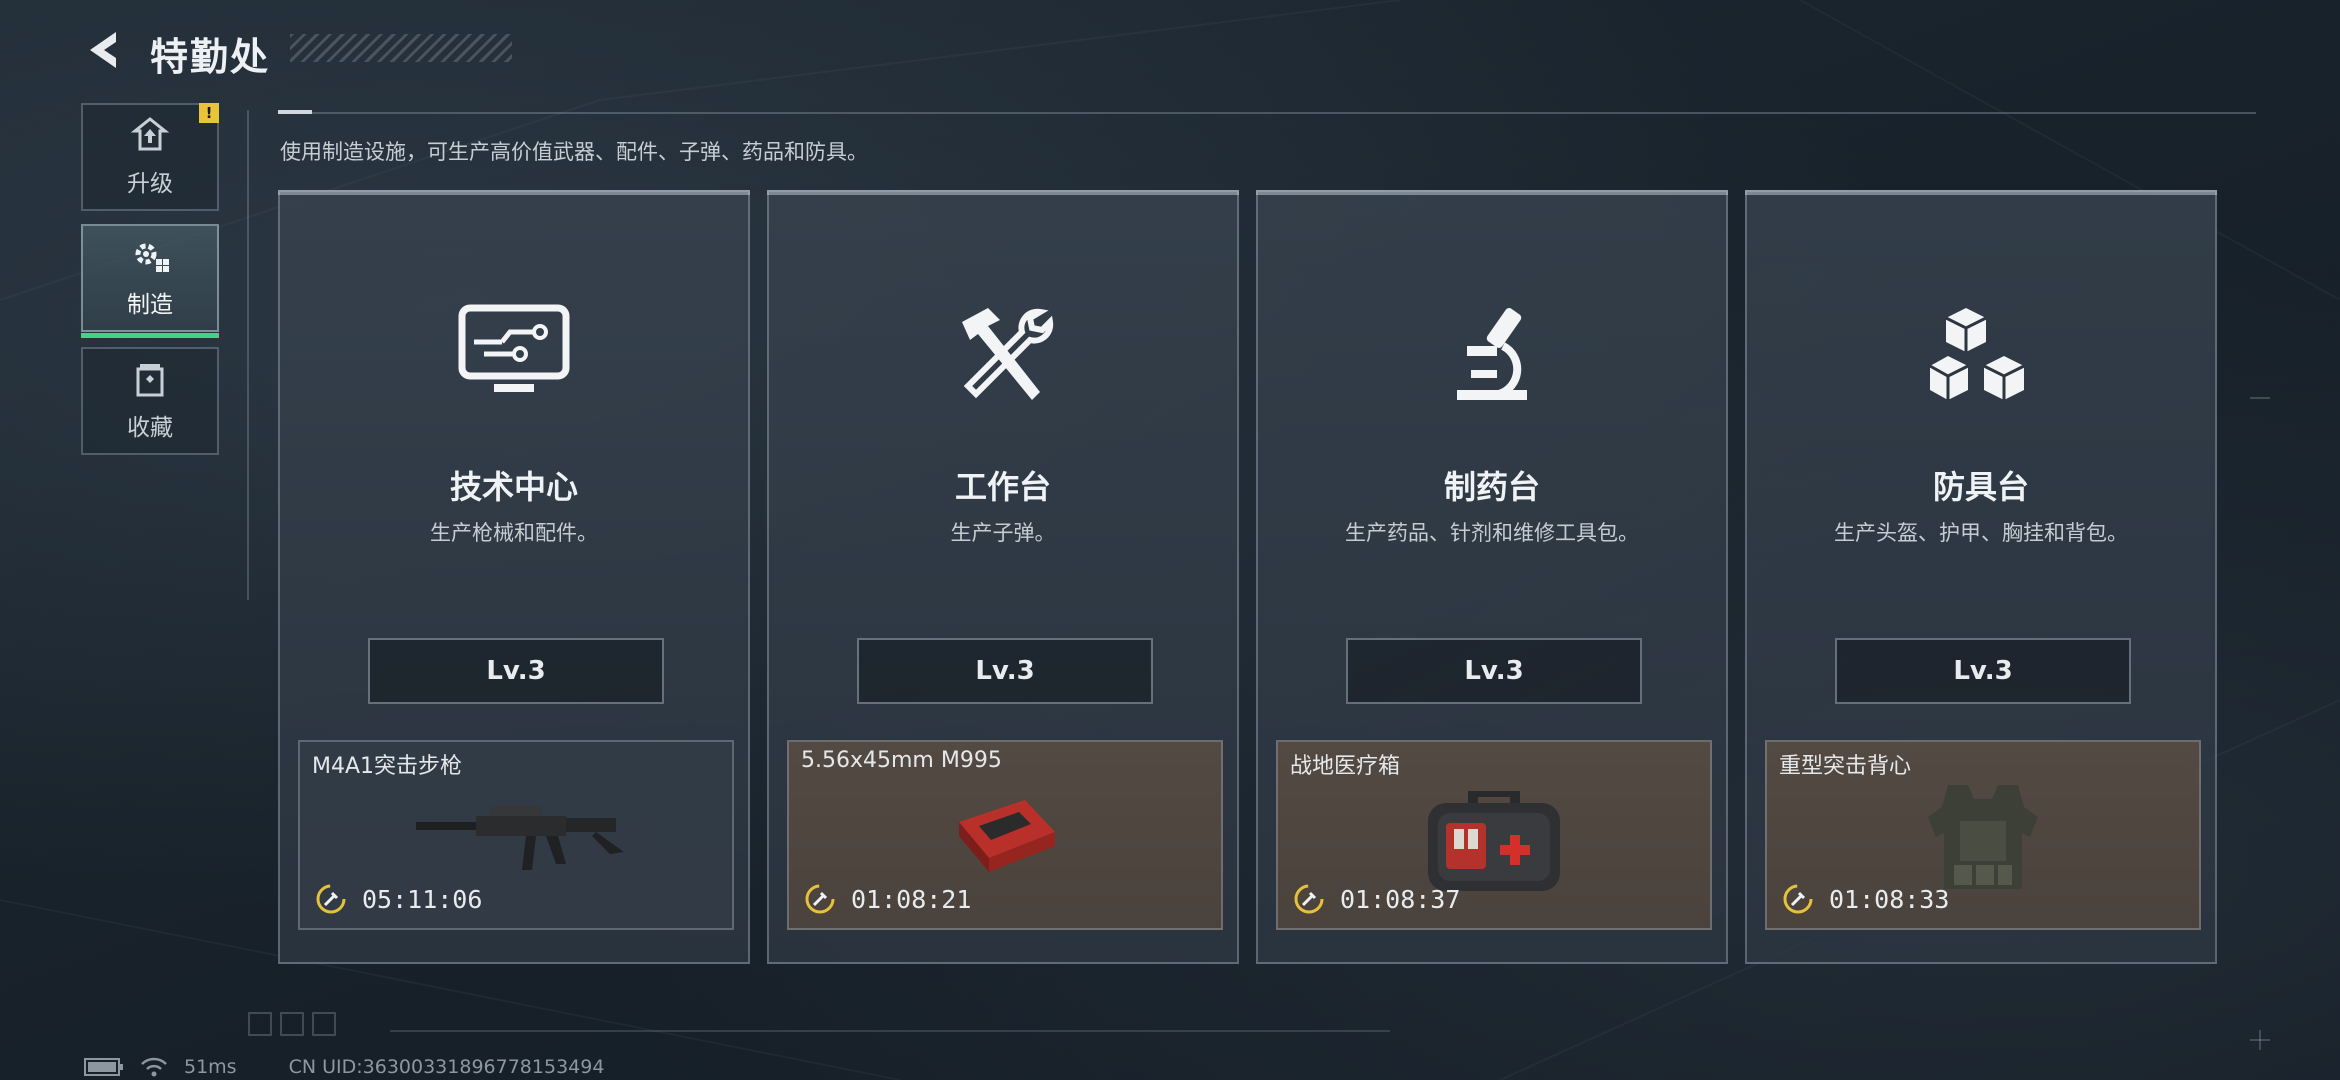 This screenshot has height=1080, width=2340. Describe the element at coordinates (150, 184) in the screenshot. I see `sidebar-item-label: 升级` at that location.